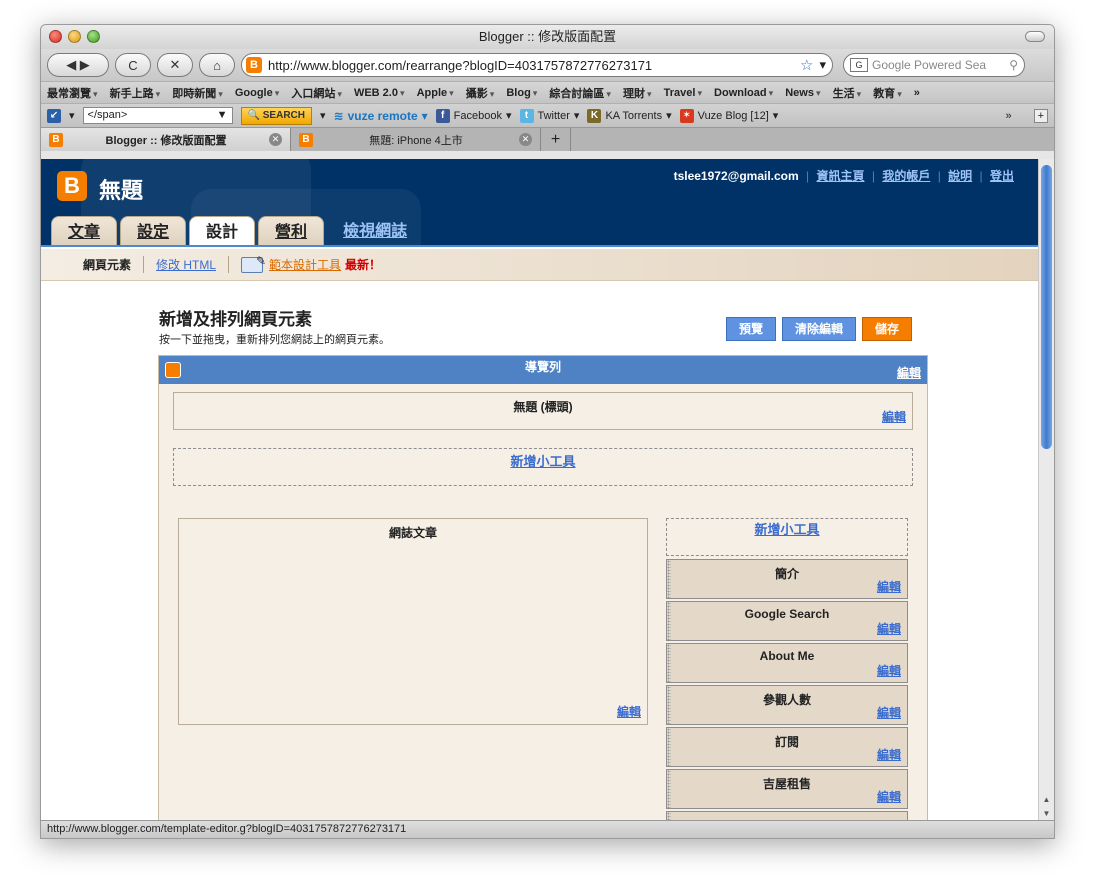 This screenshot has width=1094, height=894. Describe the element at coordinates (787, 663) in the screenshot. I see `sidebar-widget-about-me: About Me 編輯` at that location.